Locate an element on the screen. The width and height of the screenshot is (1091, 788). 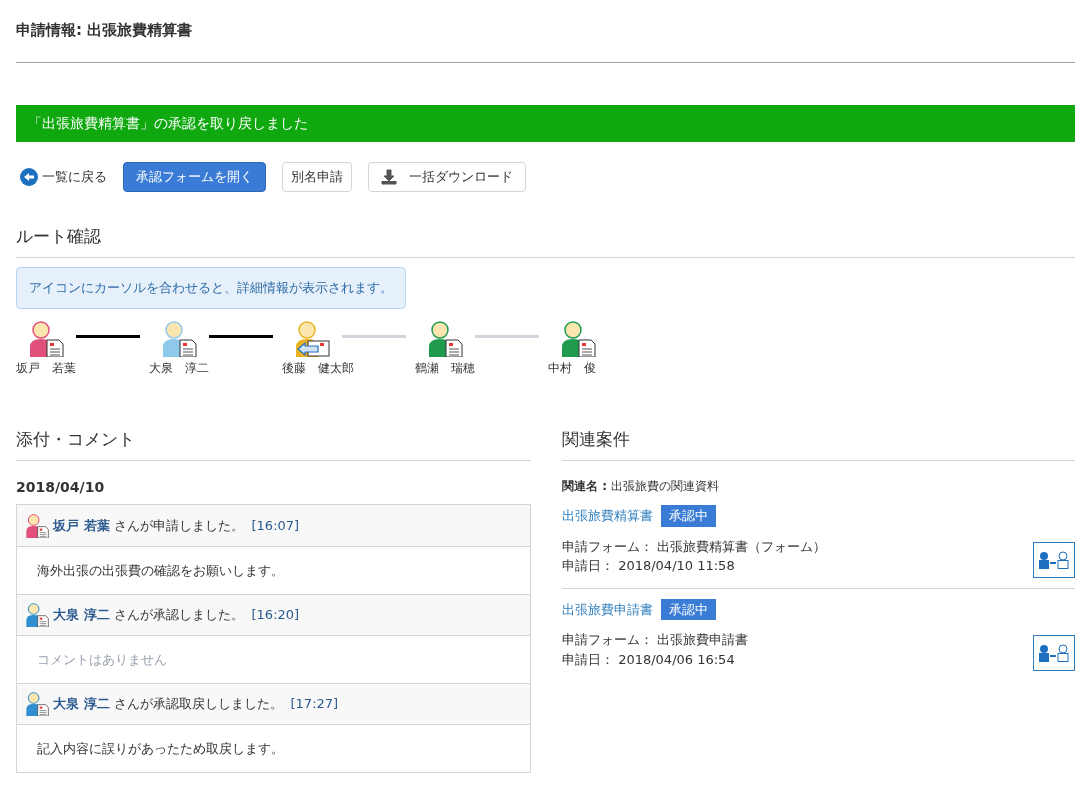
approver-name: 坂戸 若葉 is located at coordinates (46, 368).